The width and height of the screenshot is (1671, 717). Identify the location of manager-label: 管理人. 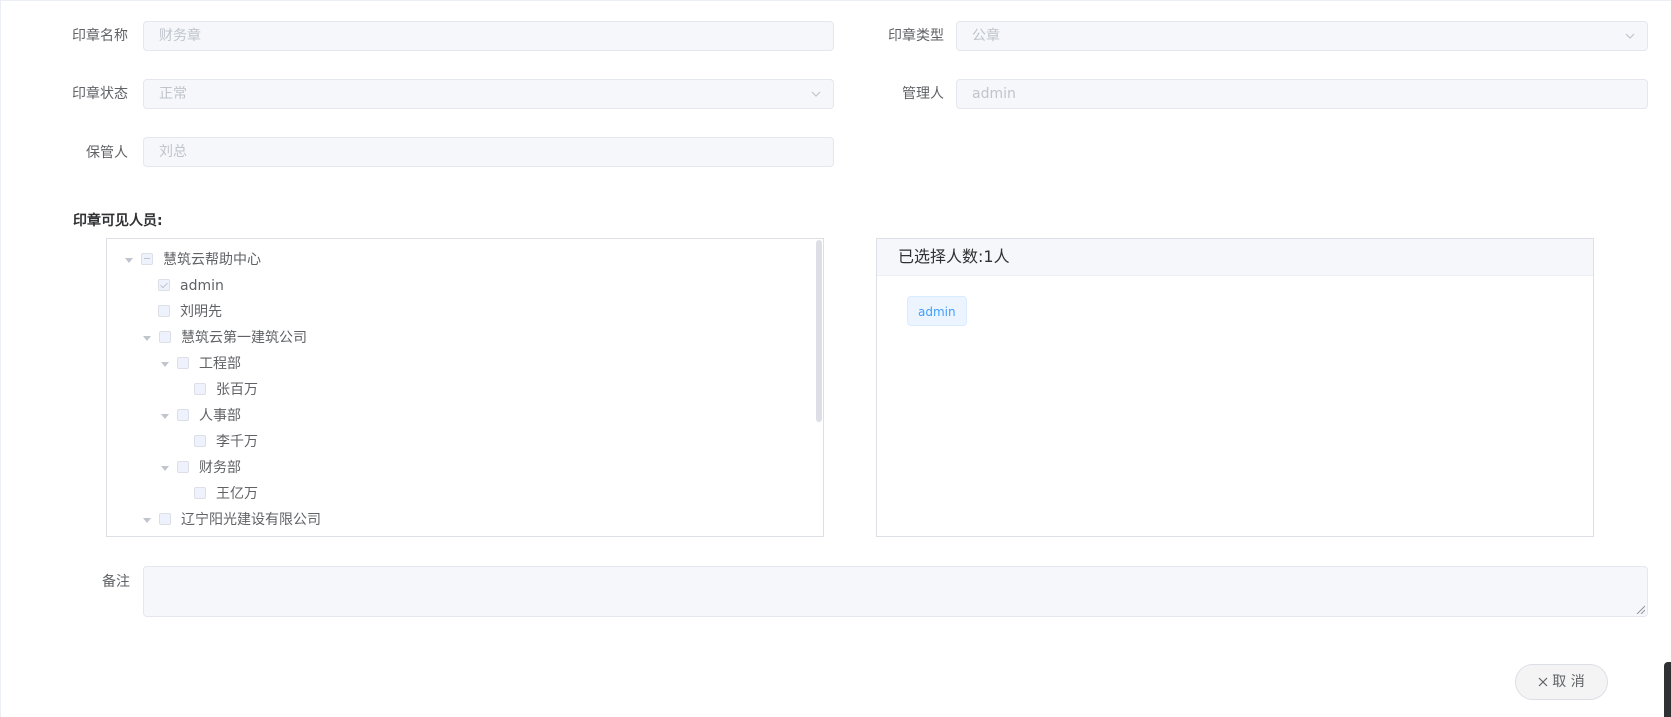
(923, 94).